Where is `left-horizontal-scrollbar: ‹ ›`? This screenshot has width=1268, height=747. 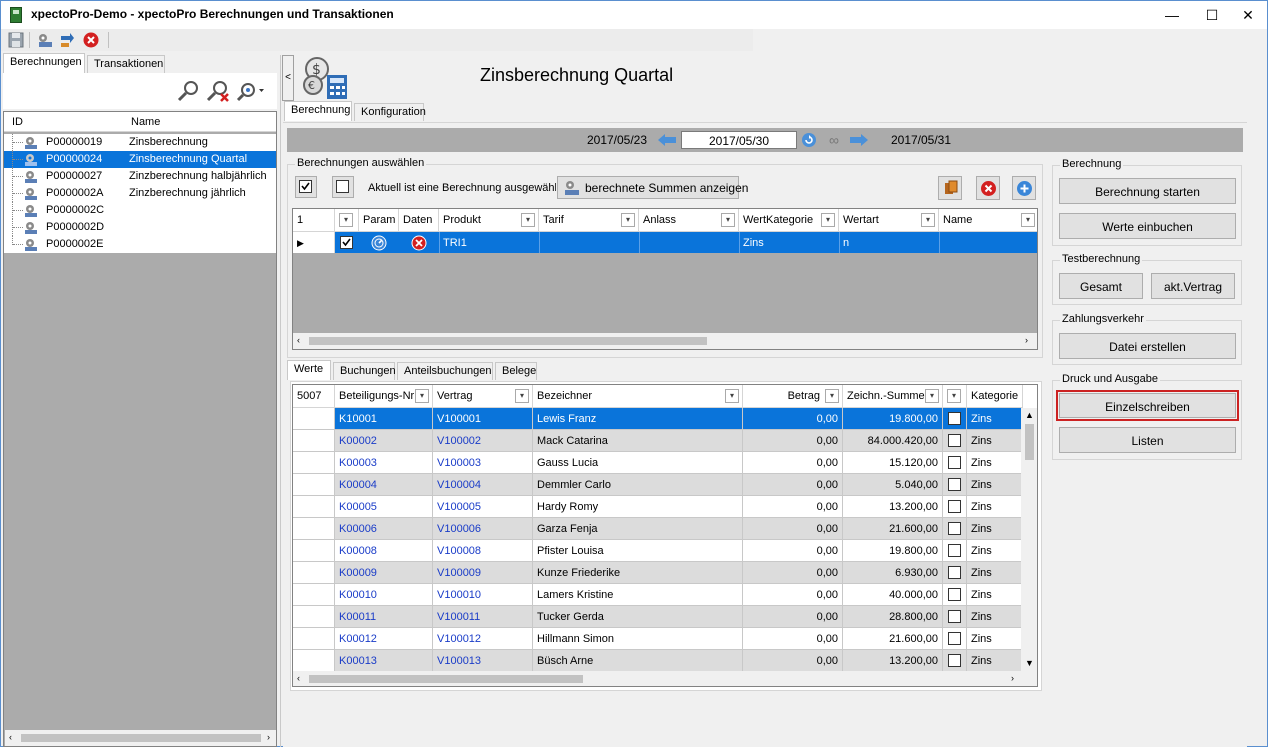
left-horizontal-scrollbar: ‹ › is located at coordinates (140, 738).